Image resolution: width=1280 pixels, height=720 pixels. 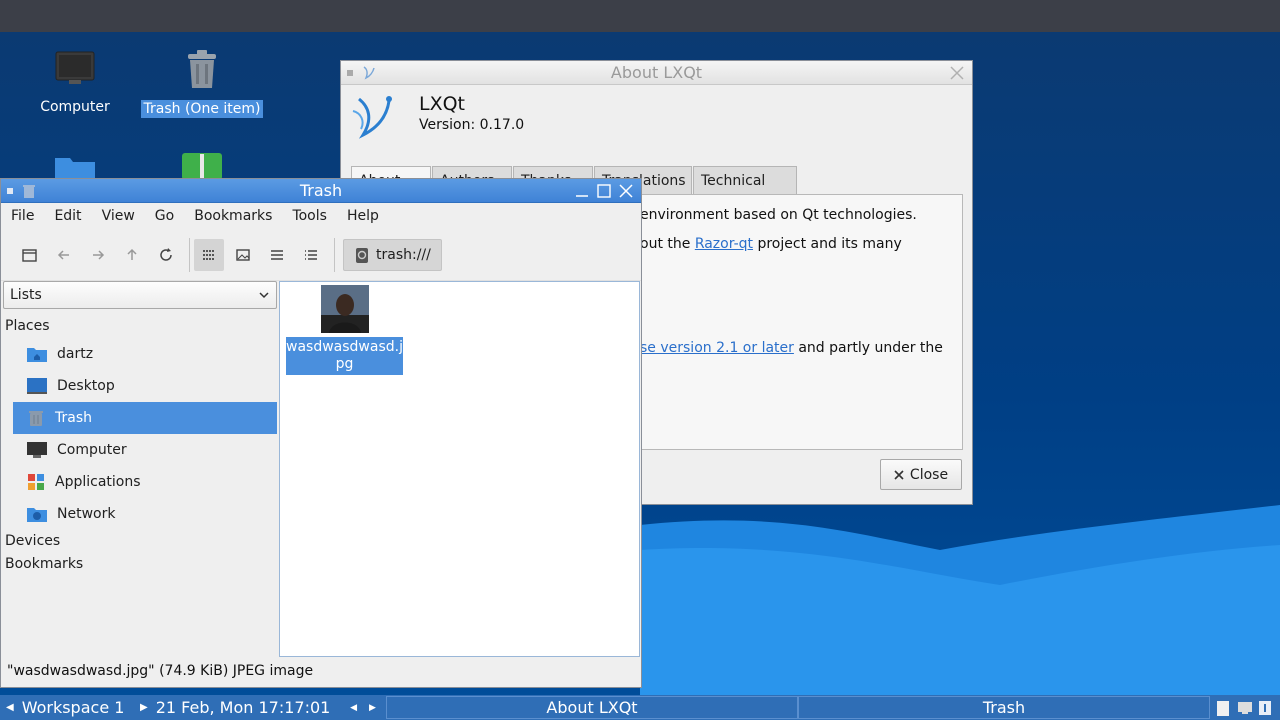 I want to click on back-button, so click(x=64, y=255).